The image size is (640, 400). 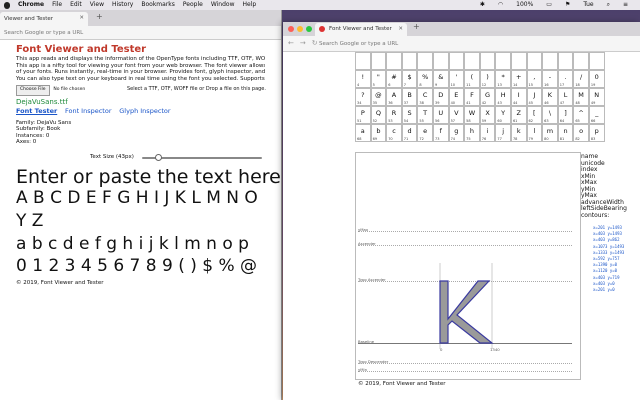 I want to click on menu-history: History, so click(x=122, y=5).